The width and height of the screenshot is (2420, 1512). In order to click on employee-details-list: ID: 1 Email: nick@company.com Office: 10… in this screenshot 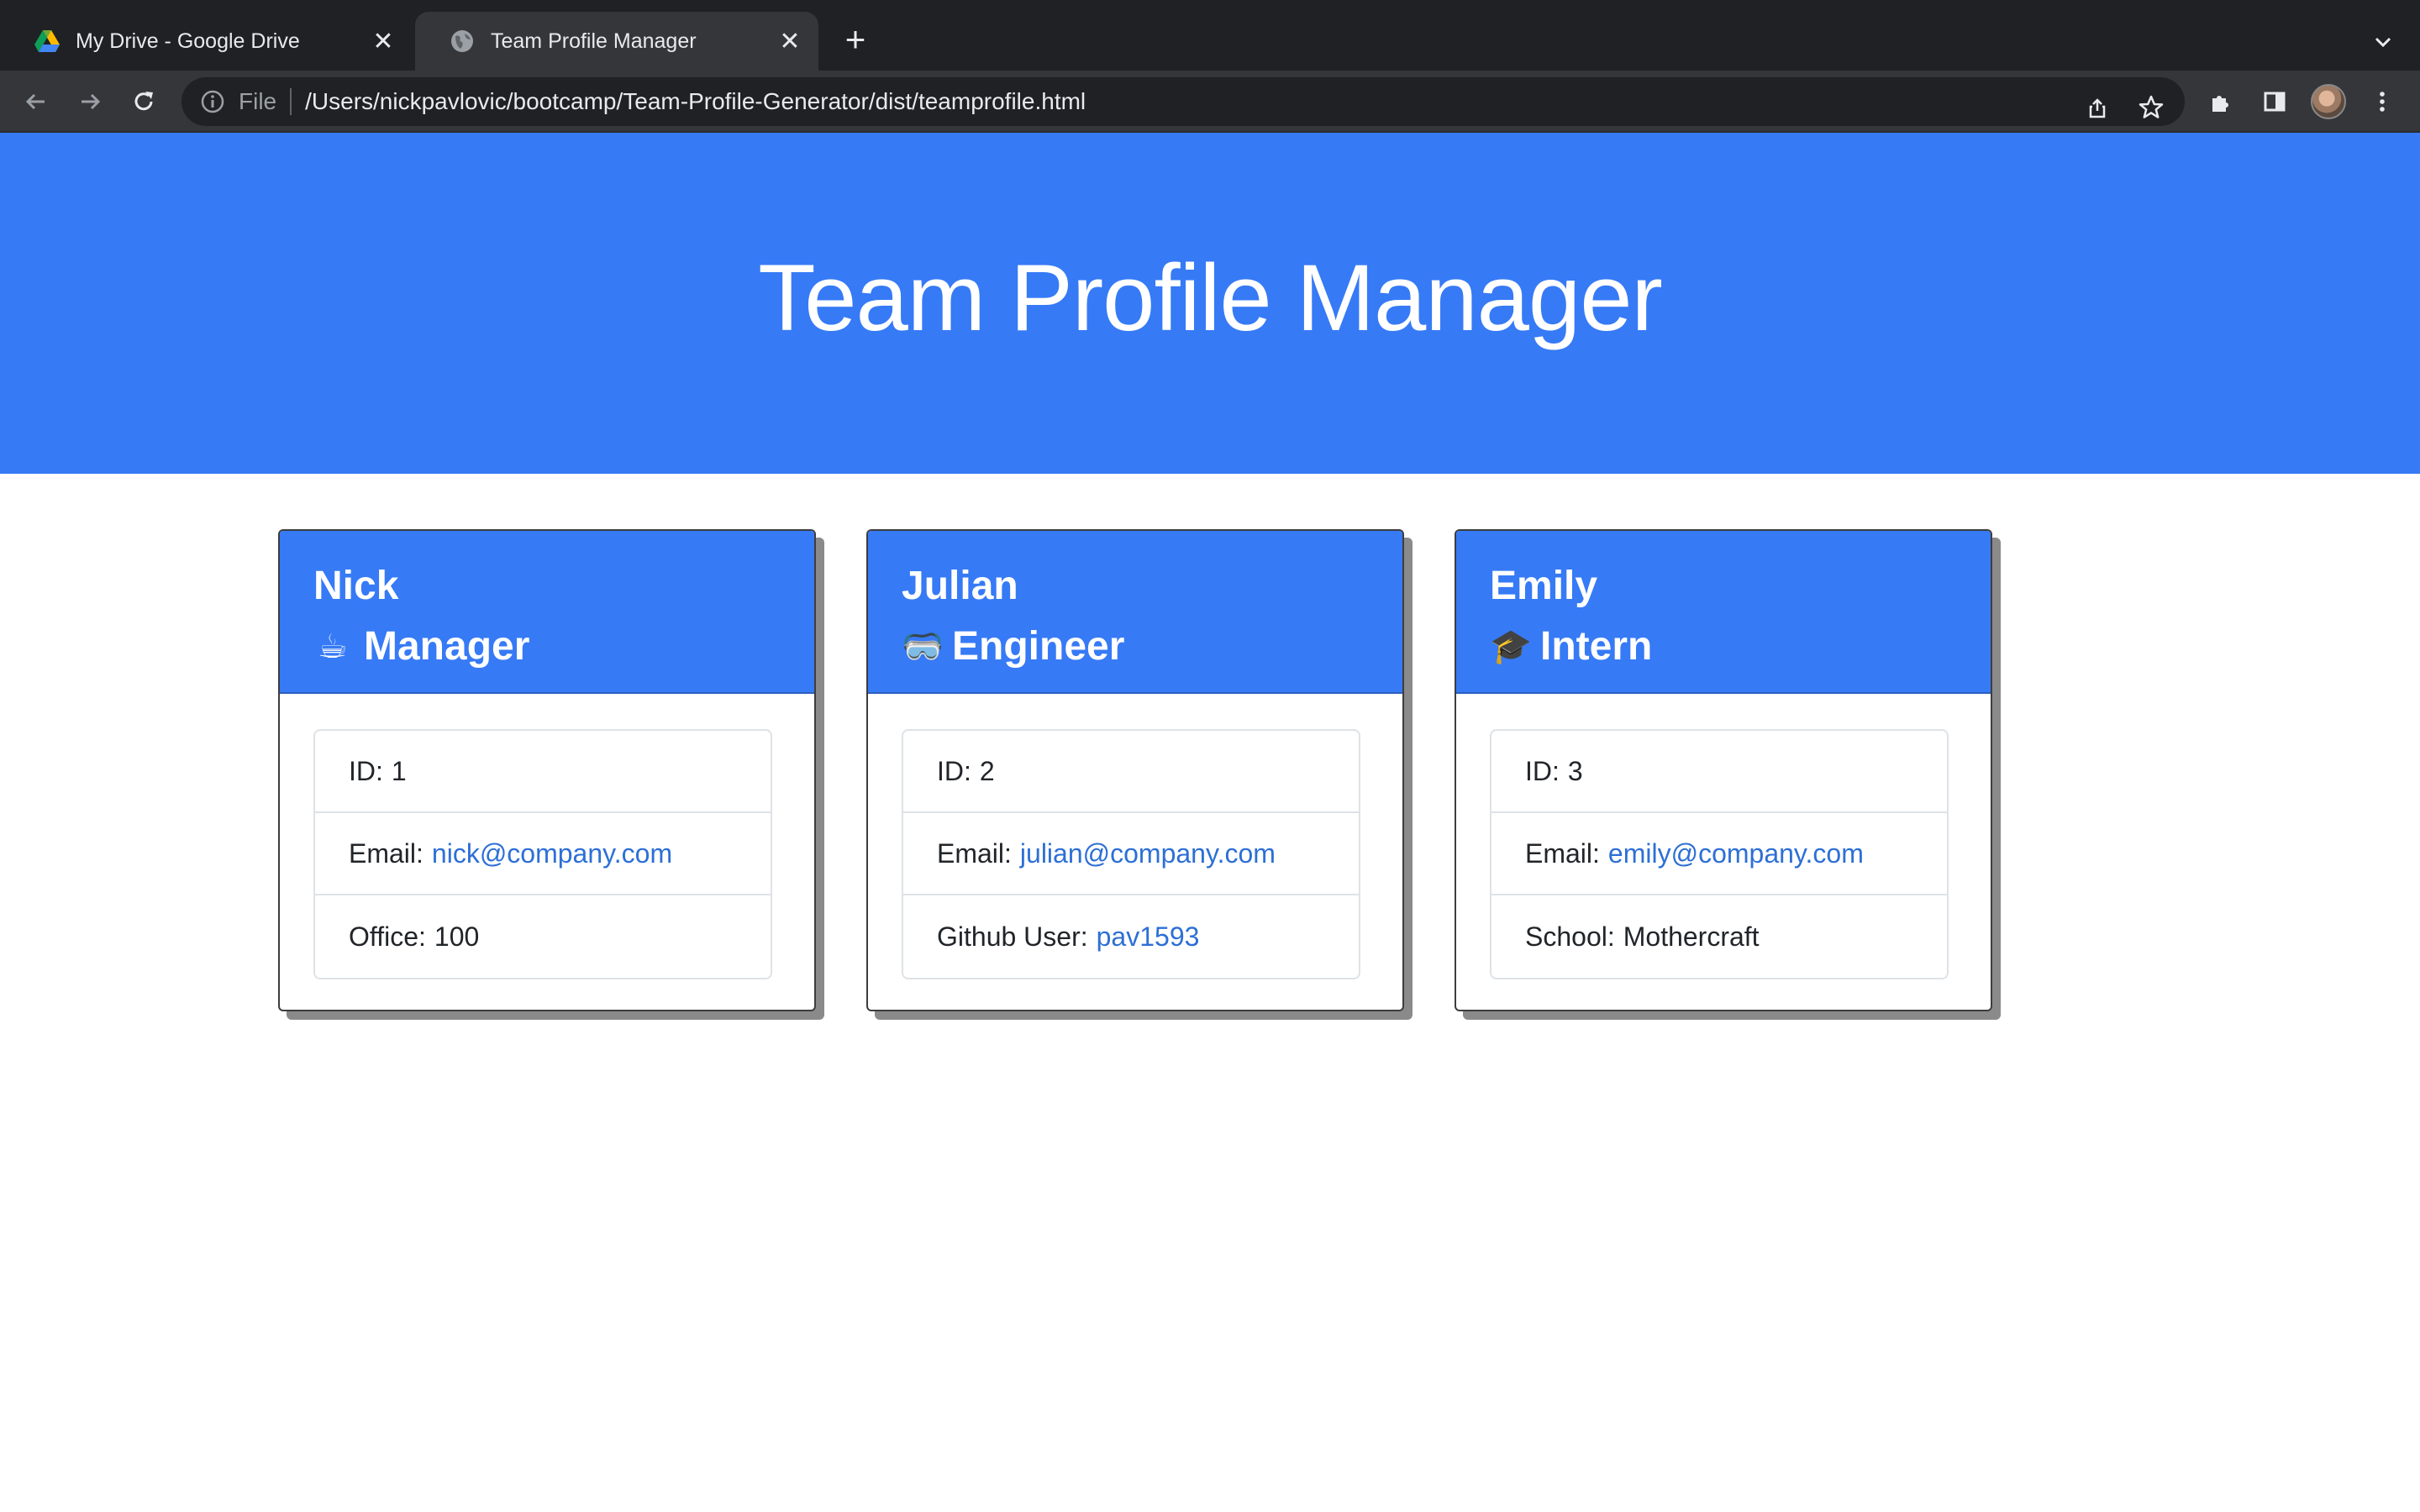, I will do `click(542, 854)`.